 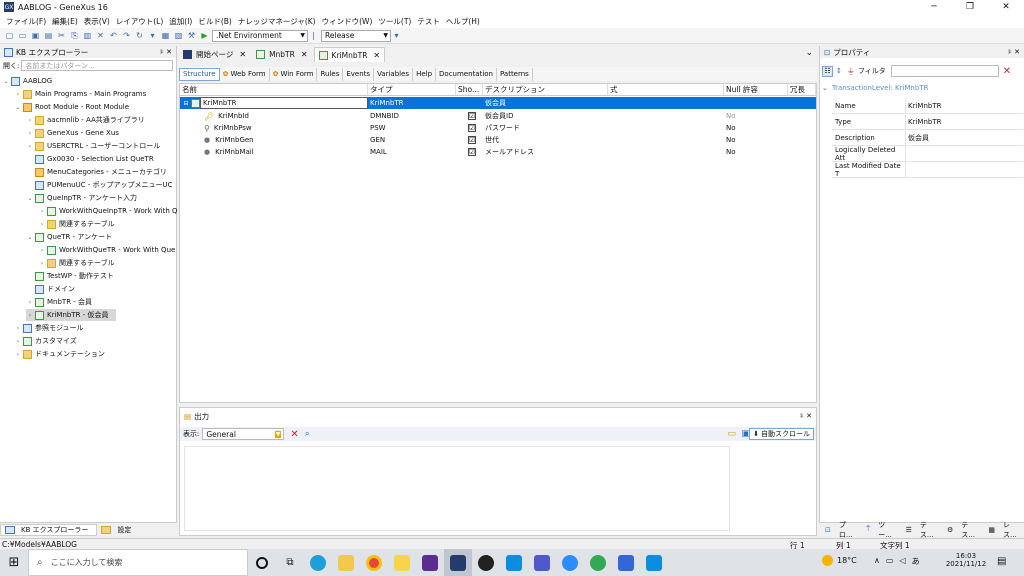 I want to click on tab-documentation: Documentation, so click(x=466, y=74).